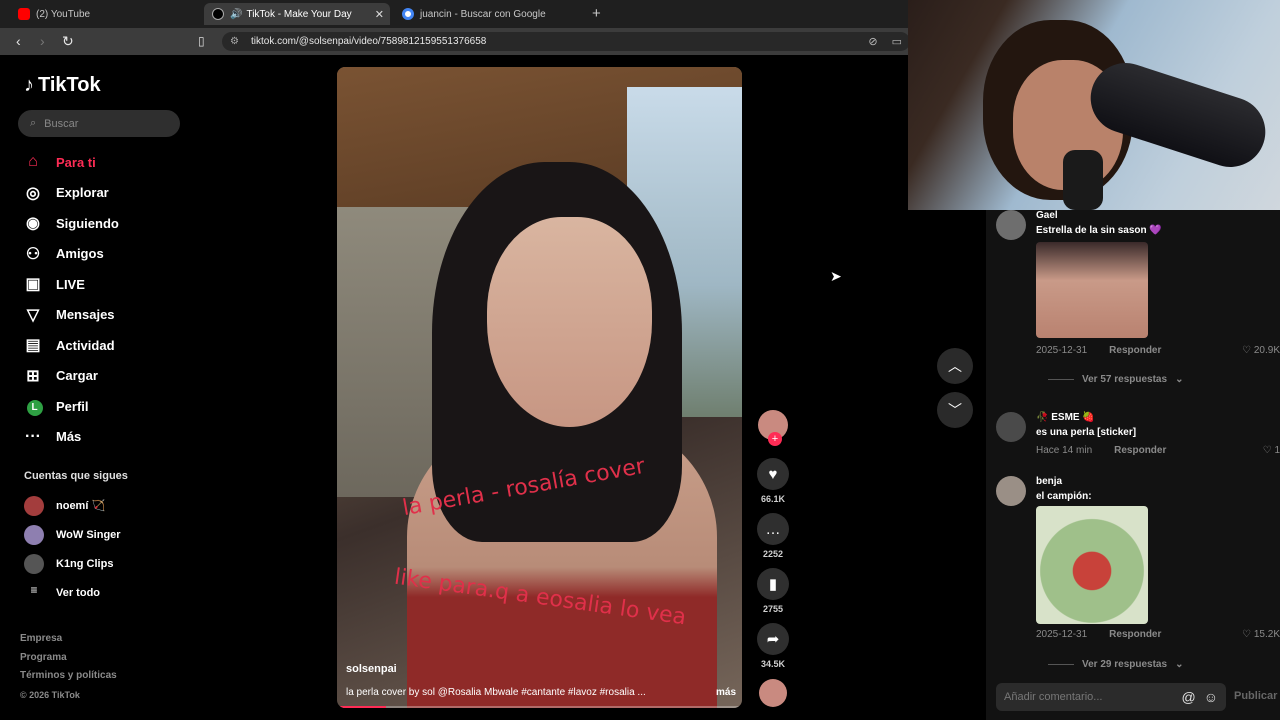 Image resolution: width=1280 pixels, height=720 pixels. I want to click on creator-avatar: +, so click(773, 428).